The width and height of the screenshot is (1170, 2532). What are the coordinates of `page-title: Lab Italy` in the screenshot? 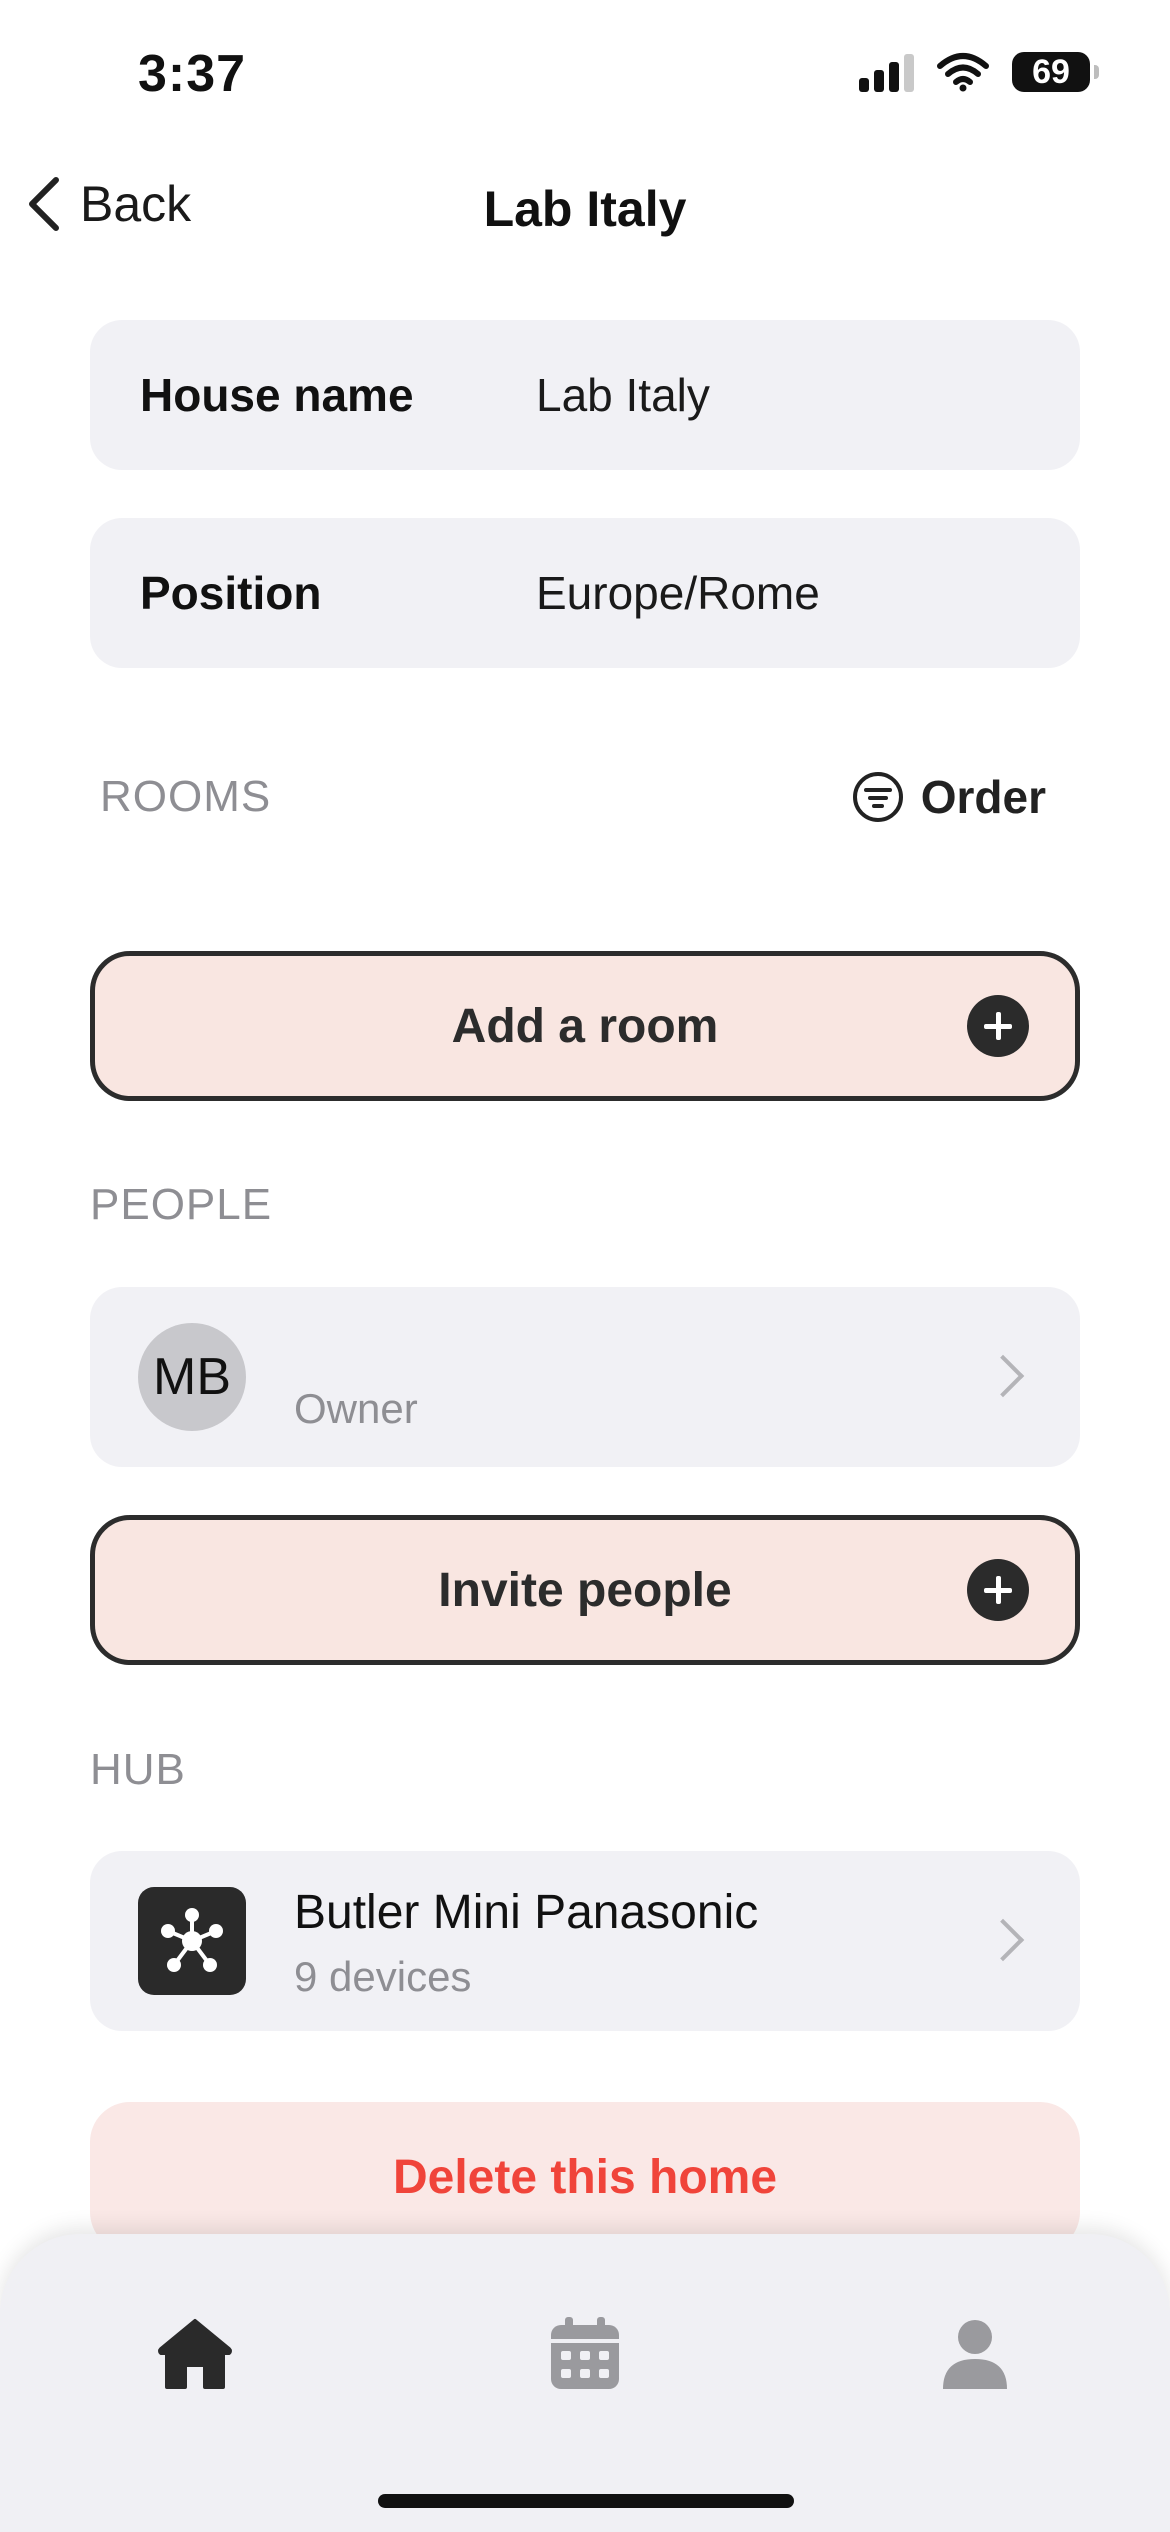 It's located at (585, 209).